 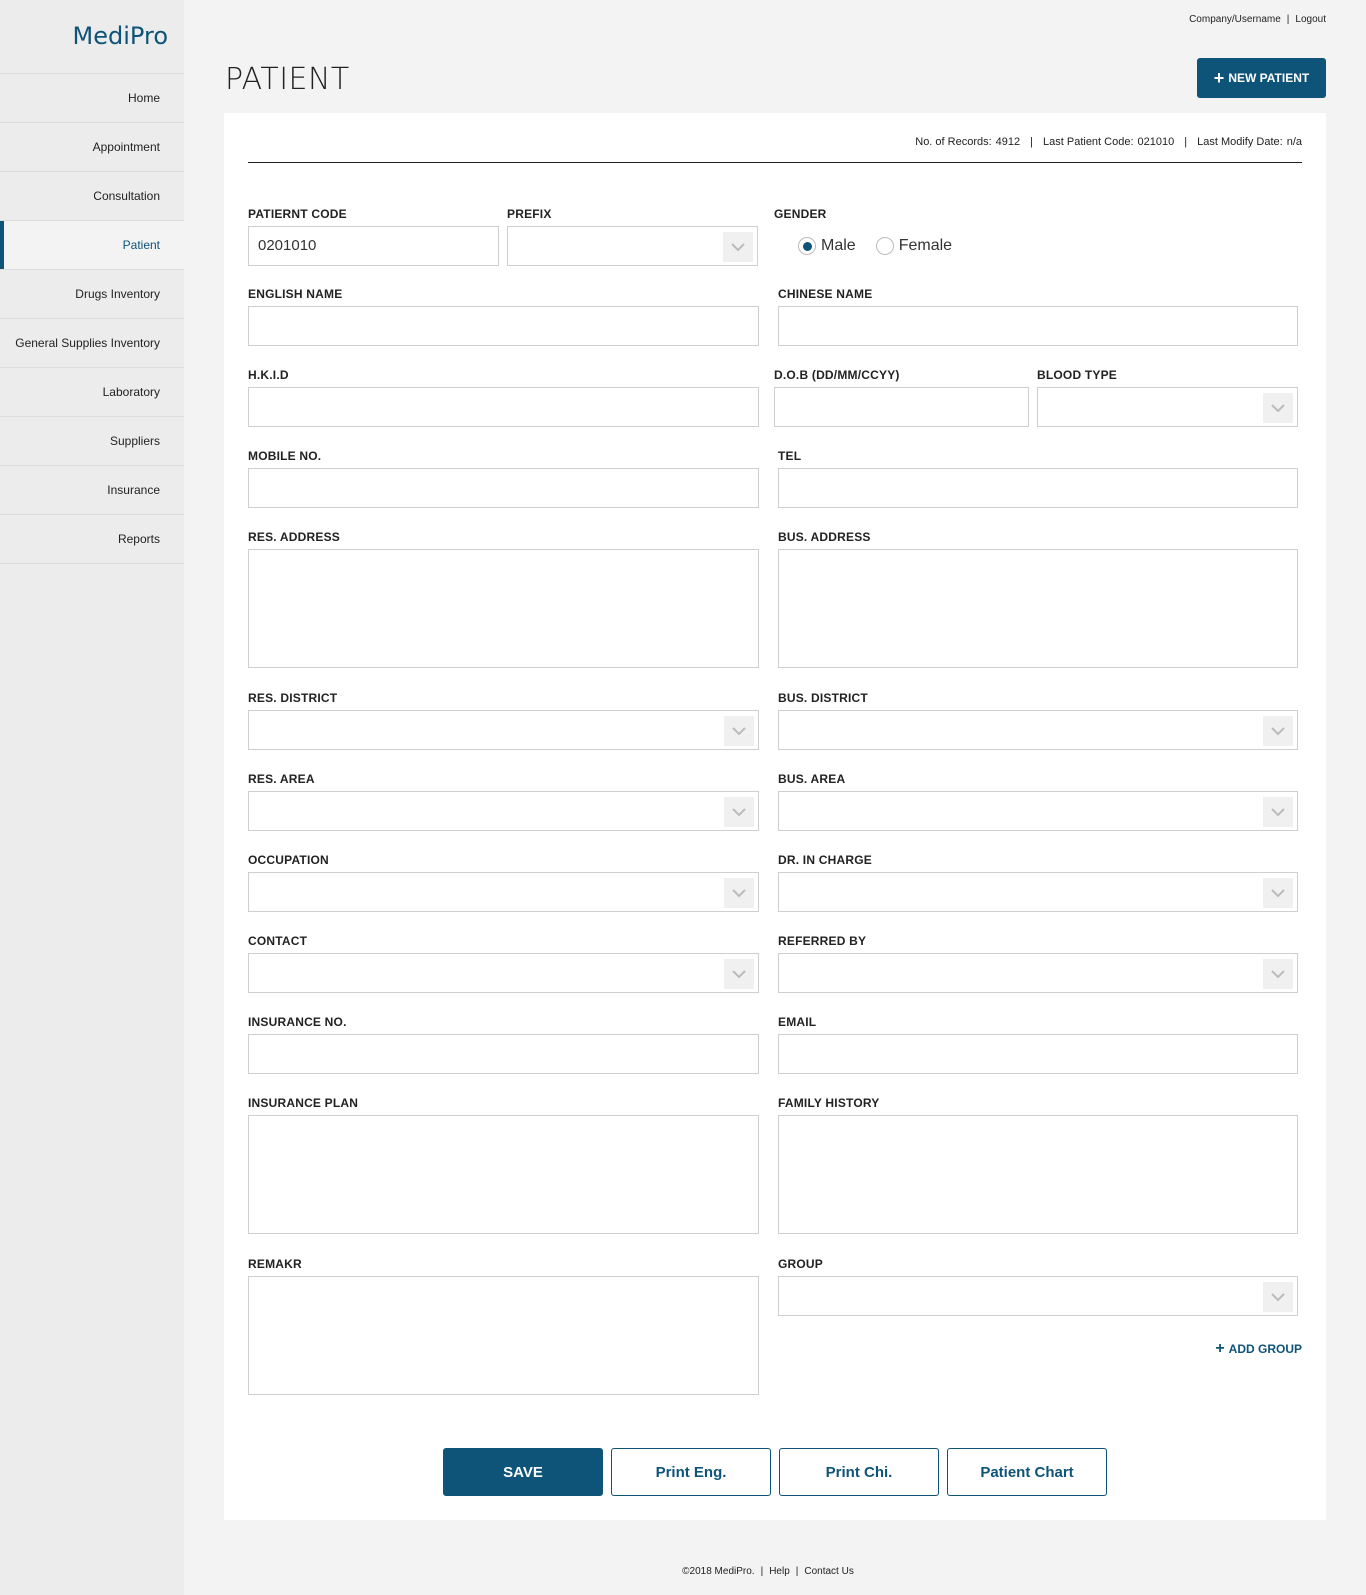 I want to click on insurance-no-label: INSURANCE NO., so click(x=297, y=1022).